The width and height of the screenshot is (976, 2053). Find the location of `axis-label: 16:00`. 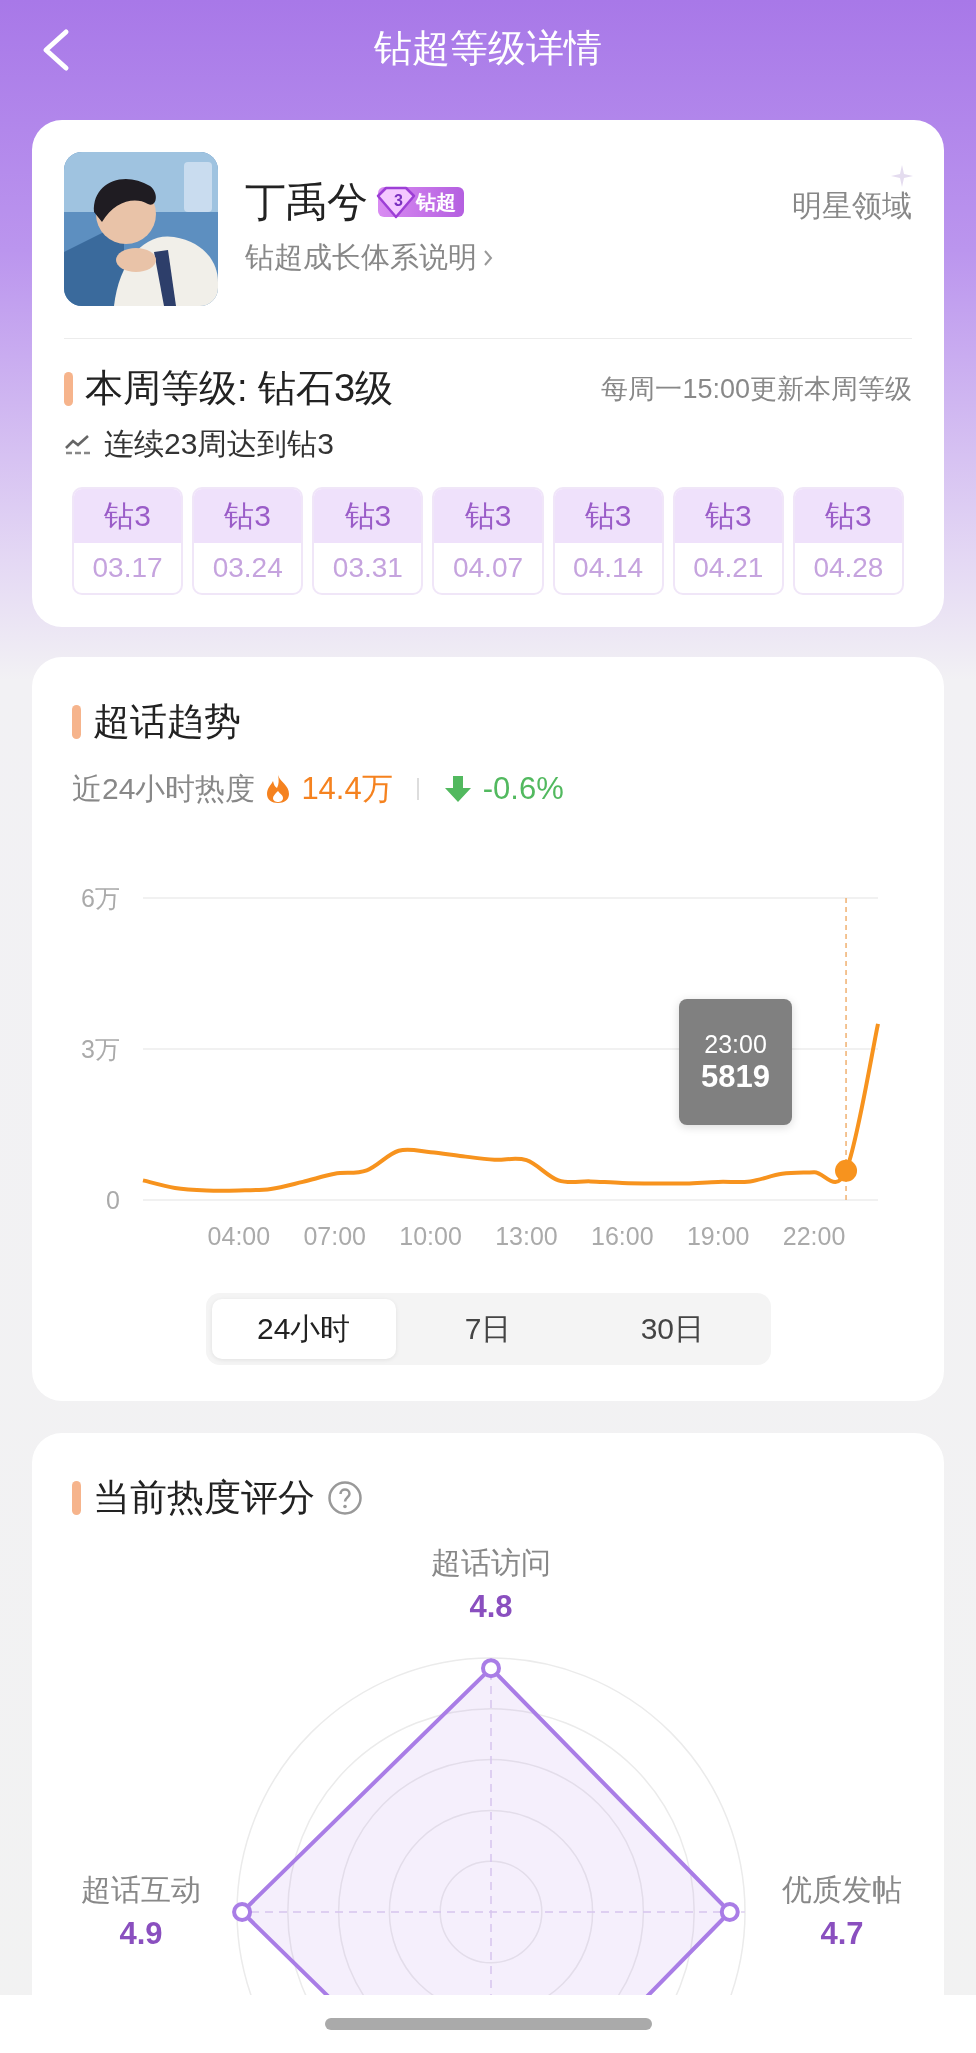

axis-label: 16:00 is located at coordinates (622, 1236).